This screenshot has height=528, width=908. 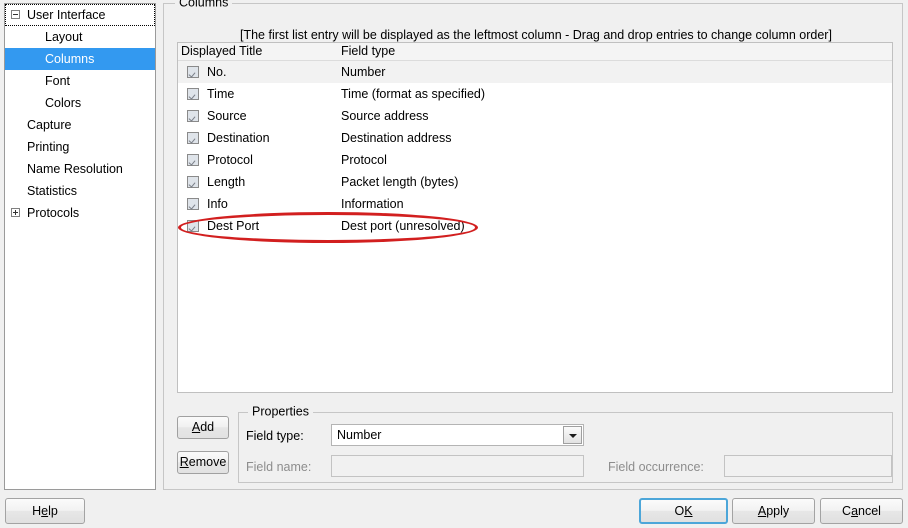 I want to click on row-field-type: Information, so click(x=372, y=204).